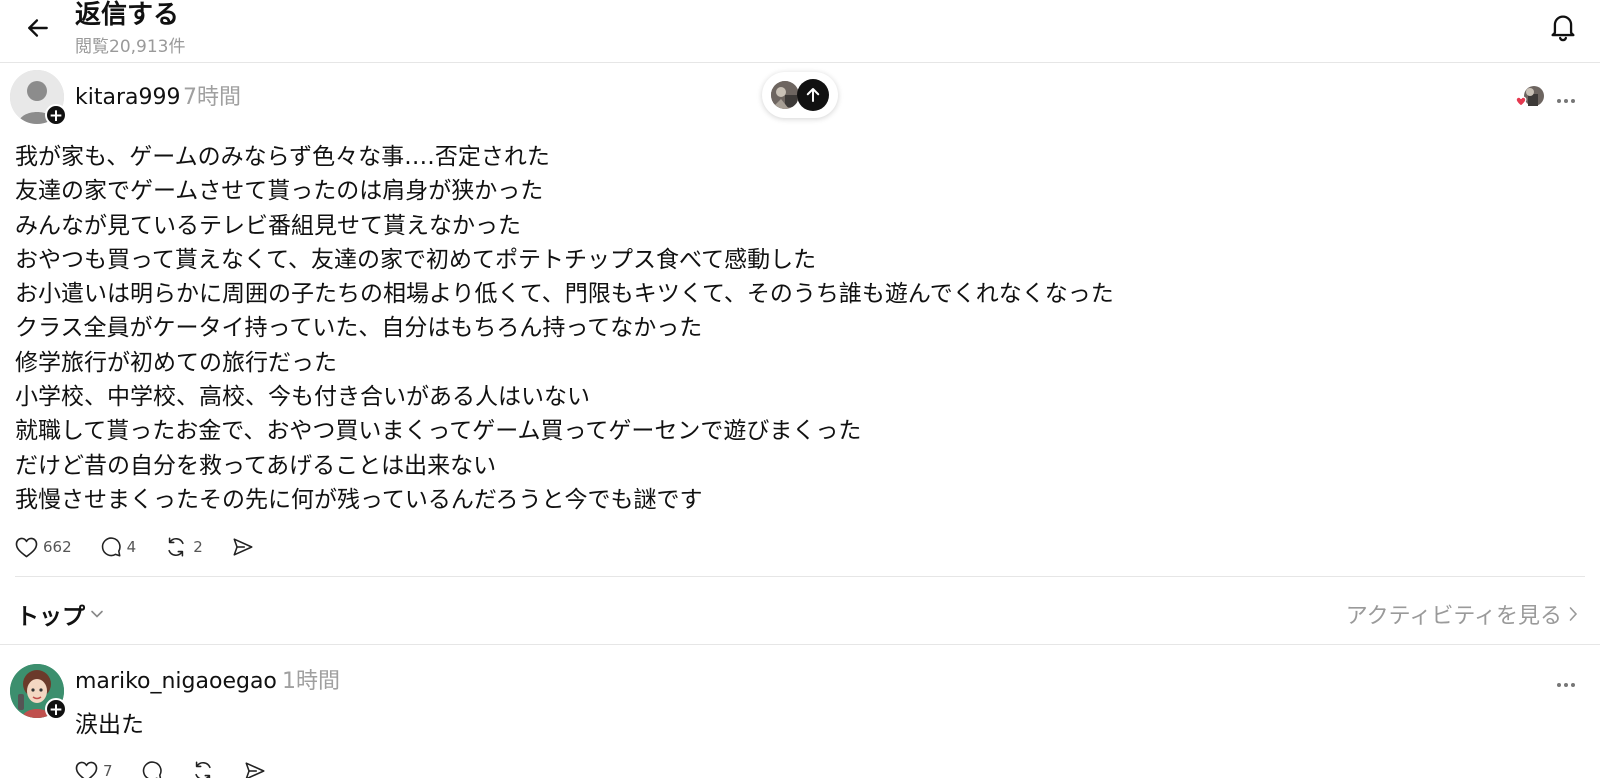  What do you see at coordinates (131, 547) in the screenshot?
I see `comment-count: 4` at bounding box center [131, 547].